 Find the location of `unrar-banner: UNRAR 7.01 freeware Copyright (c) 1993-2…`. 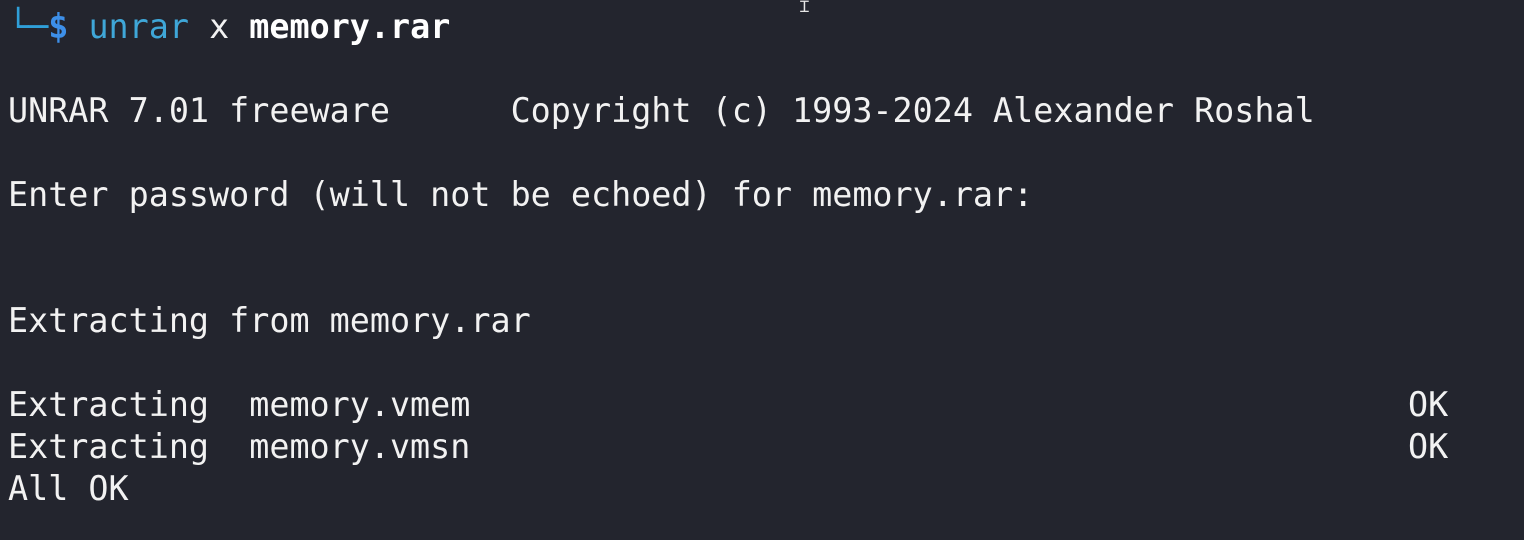

unrar-banner: UNRAR 7.01 freeware Copyright (c) 1993-2… is located at coordinates (661, 110).